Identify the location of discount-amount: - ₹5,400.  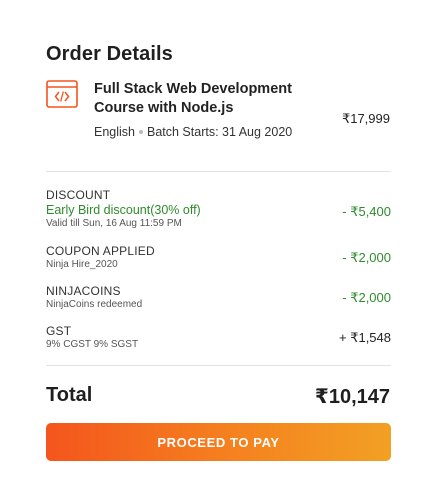
(366, 211).